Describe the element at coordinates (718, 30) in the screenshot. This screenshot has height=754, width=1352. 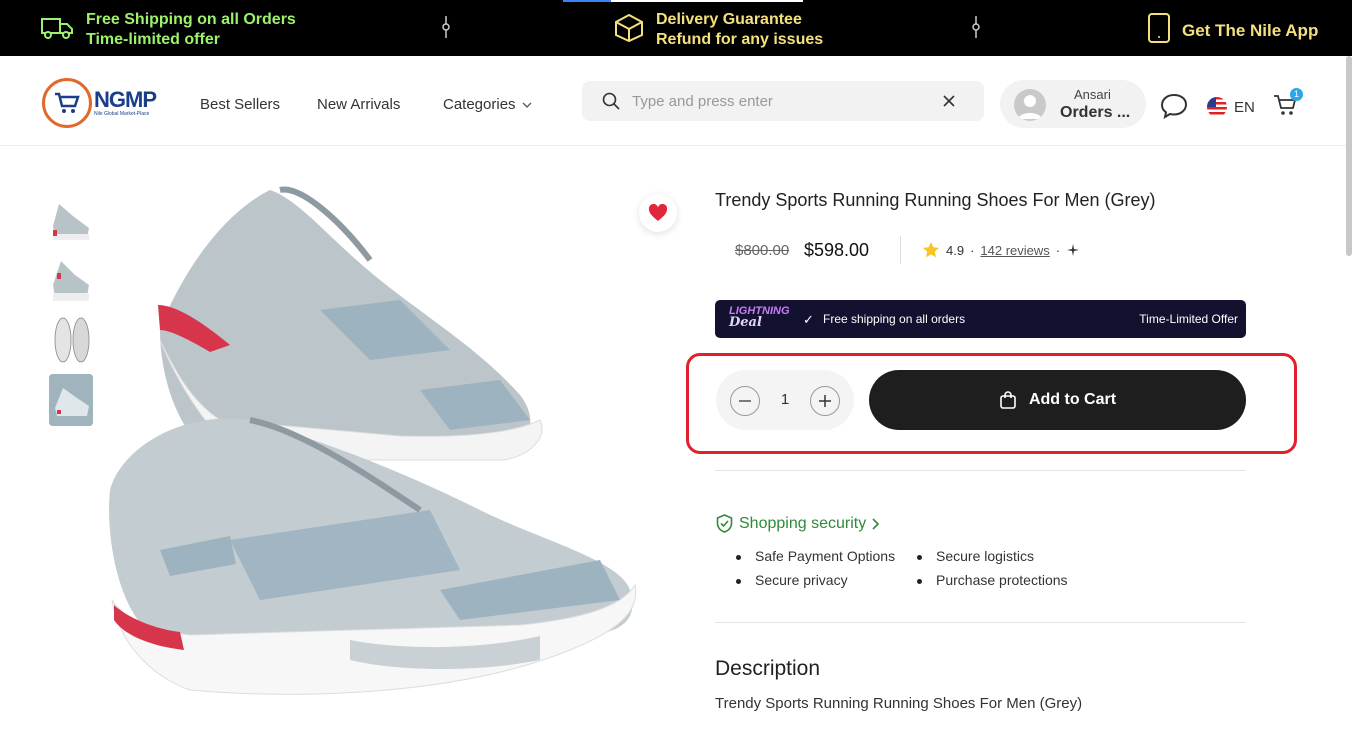
I see `promo-delivery-guarantee: Delivery Guarantee Refund for any issues` at that location.